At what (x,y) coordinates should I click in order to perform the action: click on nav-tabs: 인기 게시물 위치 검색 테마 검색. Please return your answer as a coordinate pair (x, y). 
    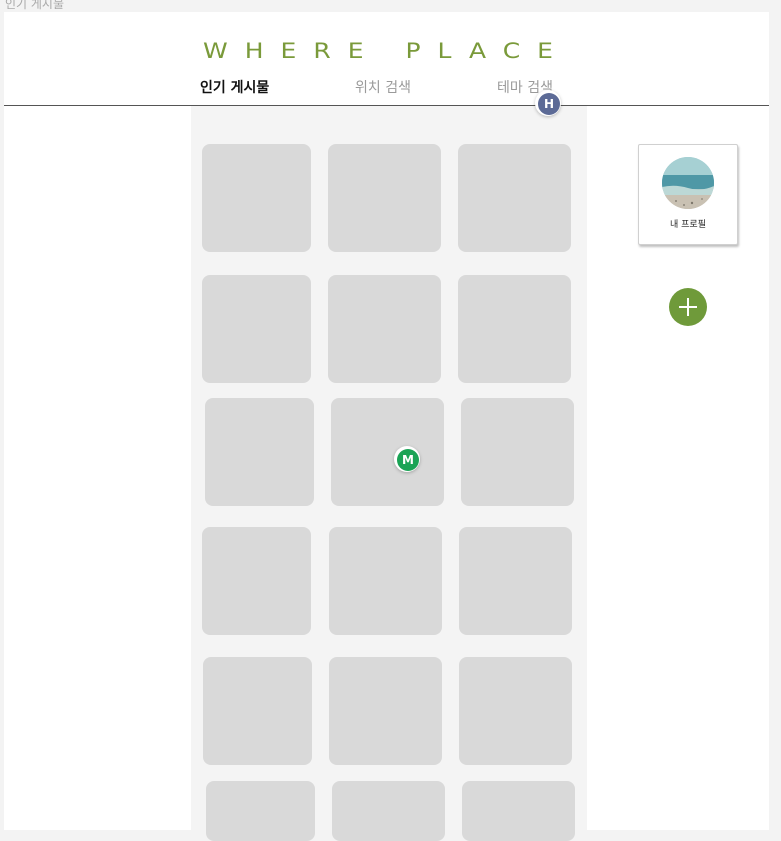
    Looking at the image, I should click on (386, 91).